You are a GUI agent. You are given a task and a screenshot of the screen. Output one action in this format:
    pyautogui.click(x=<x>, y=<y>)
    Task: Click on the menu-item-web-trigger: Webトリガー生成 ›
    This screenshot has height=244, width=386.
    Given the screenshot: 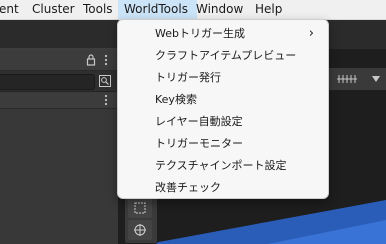 What is the action you would take?
    pyautogui.click(x=223, y=33)
    